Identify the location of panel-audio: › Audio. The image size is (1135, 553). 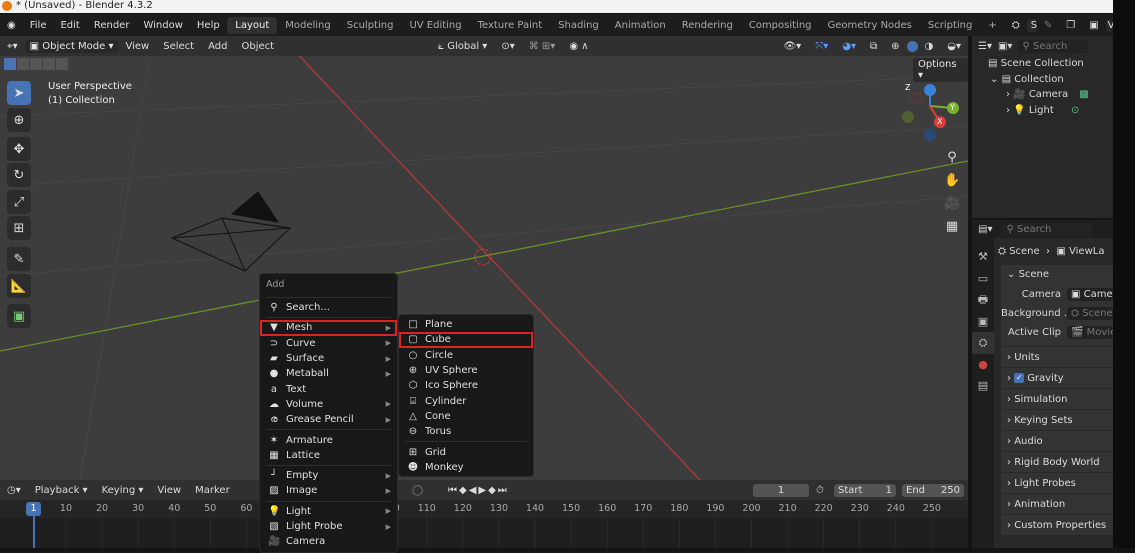
(1057, 441).